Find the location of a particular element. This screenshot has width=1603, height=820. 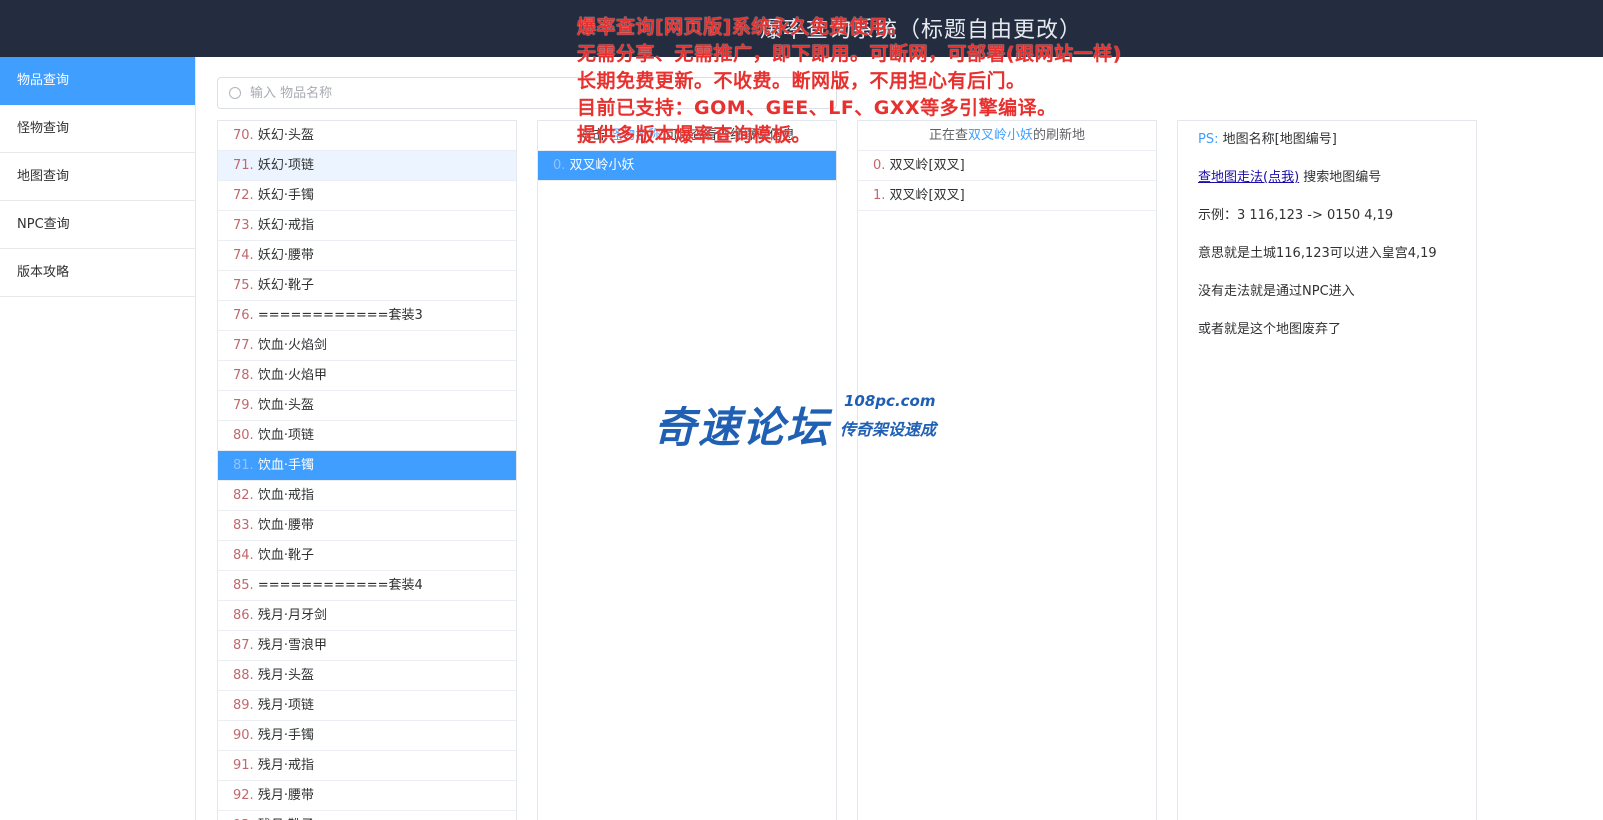

item-row: 84. 饮血·靴子 is located at coordinates (367, 556).